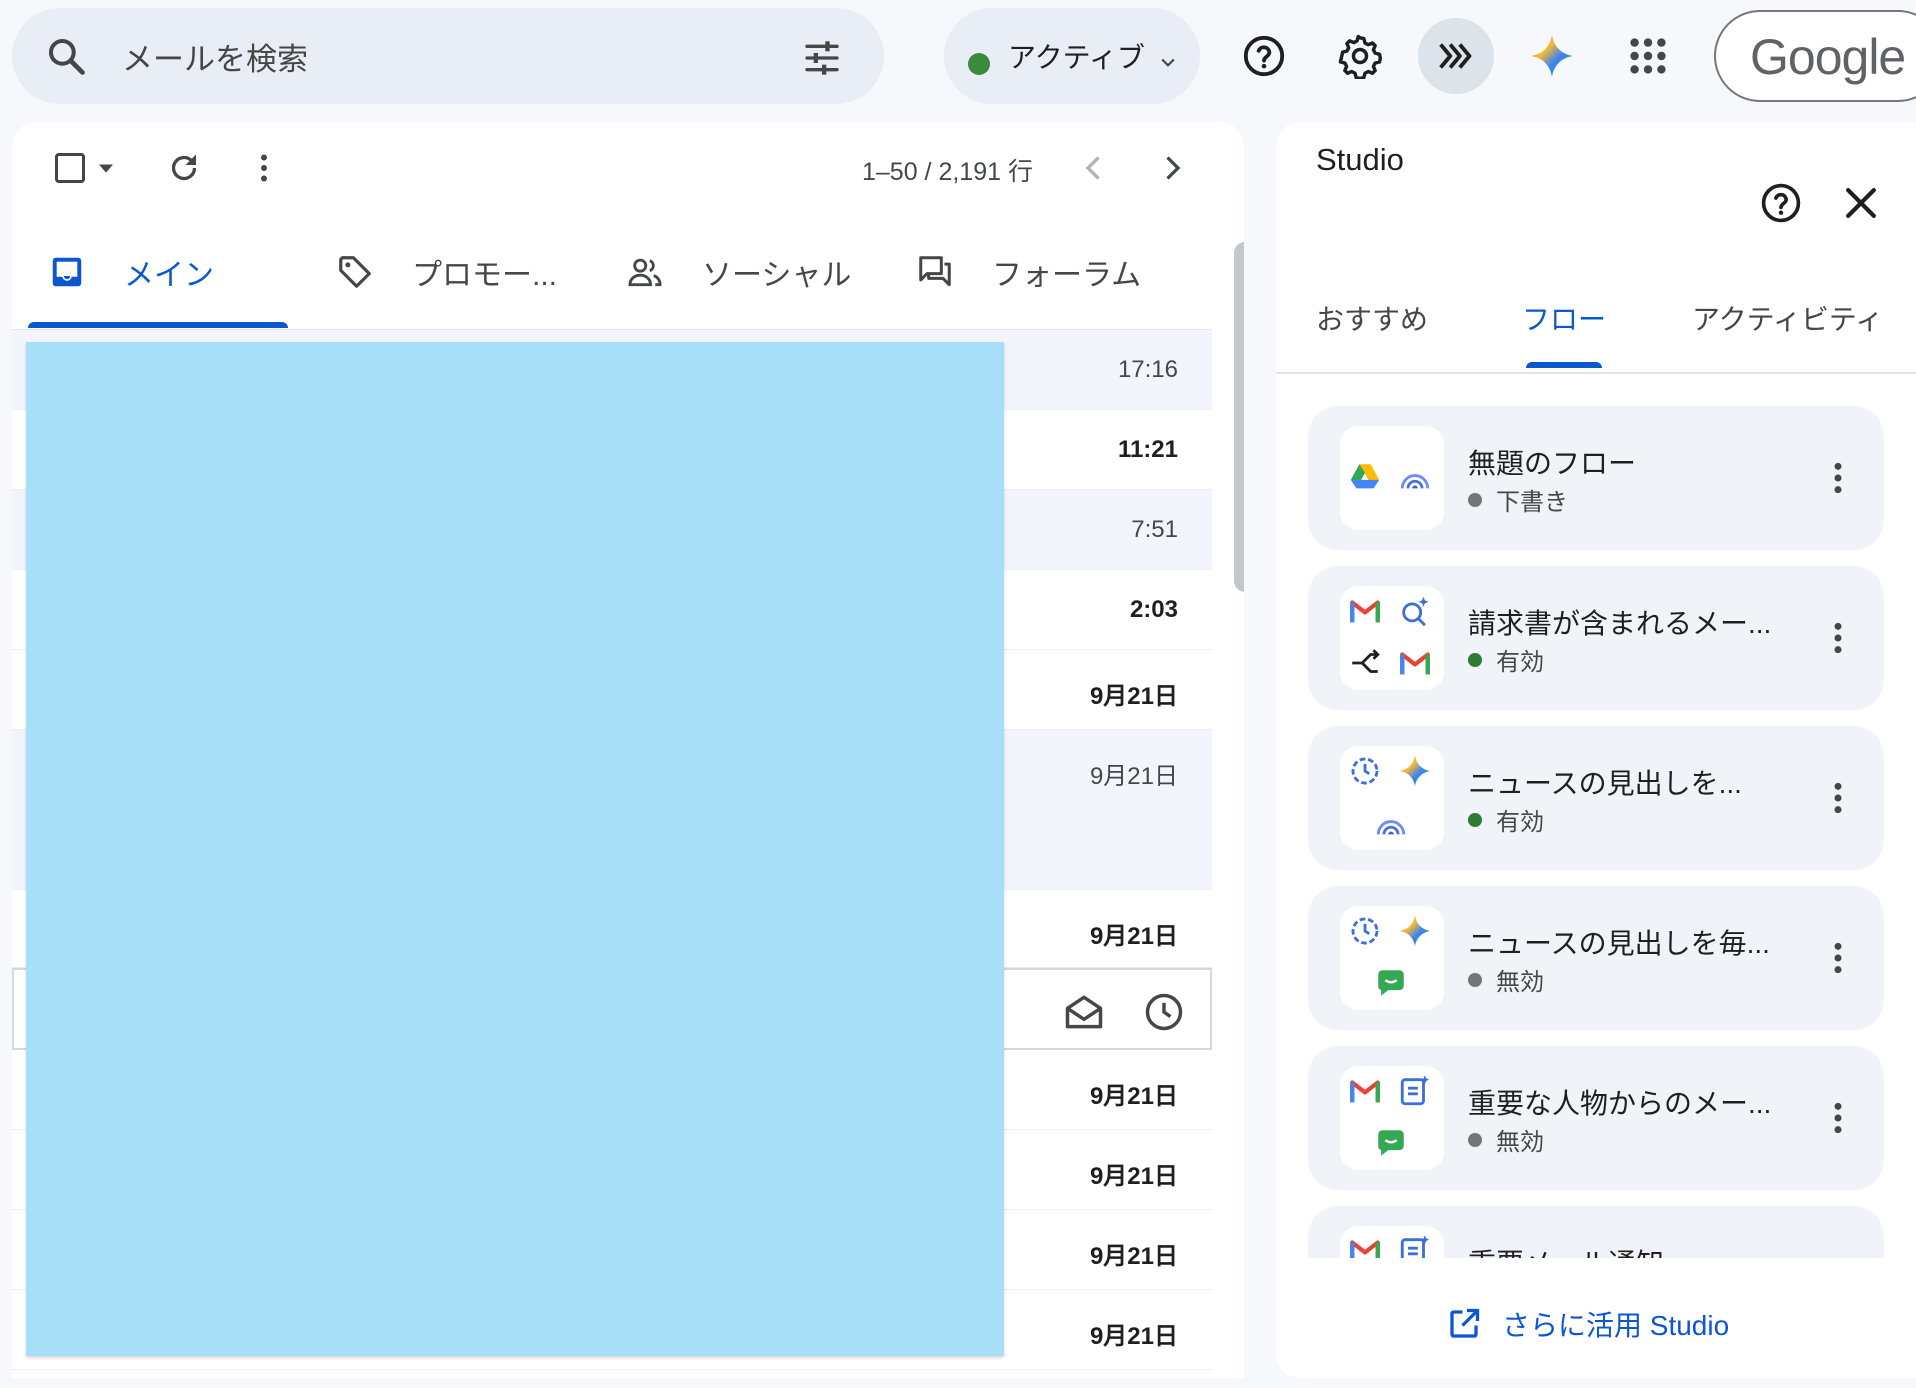  I want to click on select-menu-button, so click(106, 168).